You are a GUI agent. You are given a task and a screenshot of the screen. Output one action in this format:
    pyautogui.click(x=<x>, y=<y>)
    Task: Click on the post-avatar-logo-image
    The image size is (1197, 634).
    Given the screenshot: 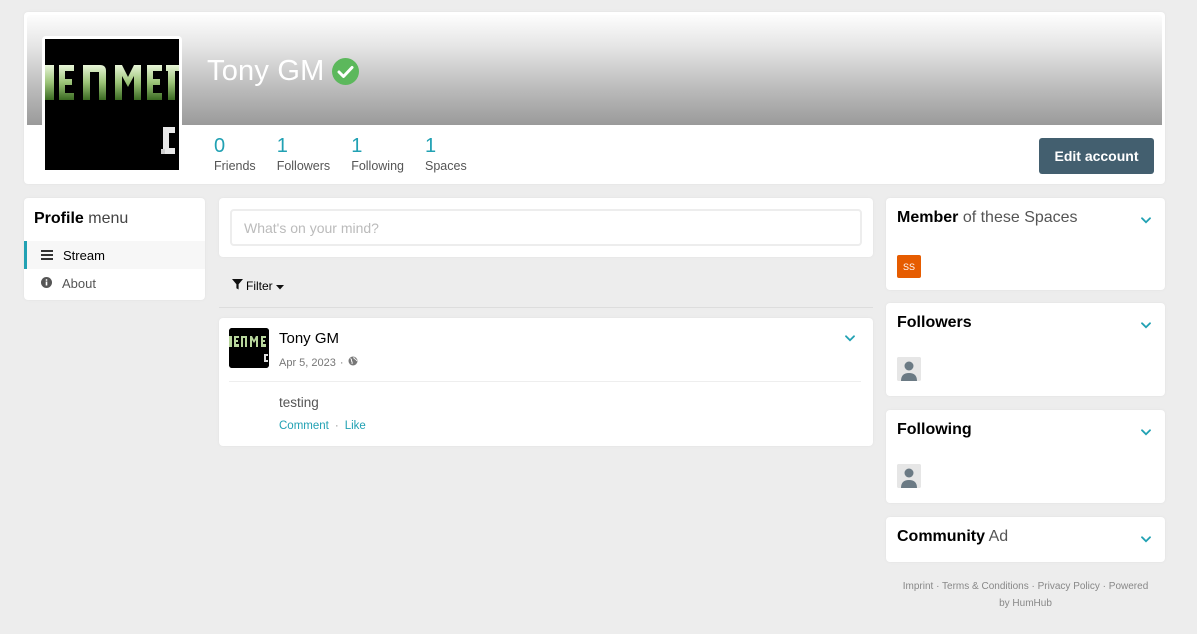 What is the action you would take?
    pyautogui.click(x=249, y=348)
    